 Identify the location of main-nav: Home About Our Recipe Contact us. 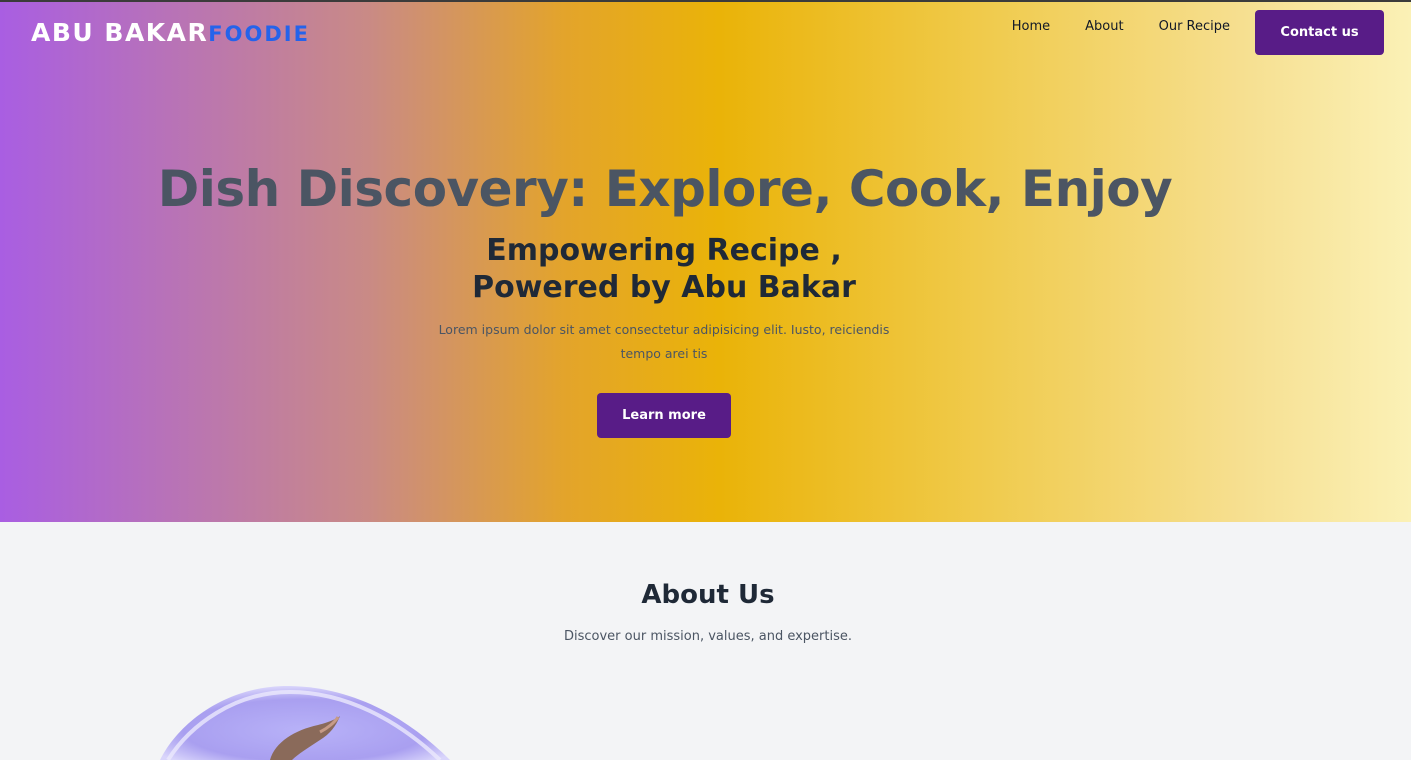
(1198, 32).